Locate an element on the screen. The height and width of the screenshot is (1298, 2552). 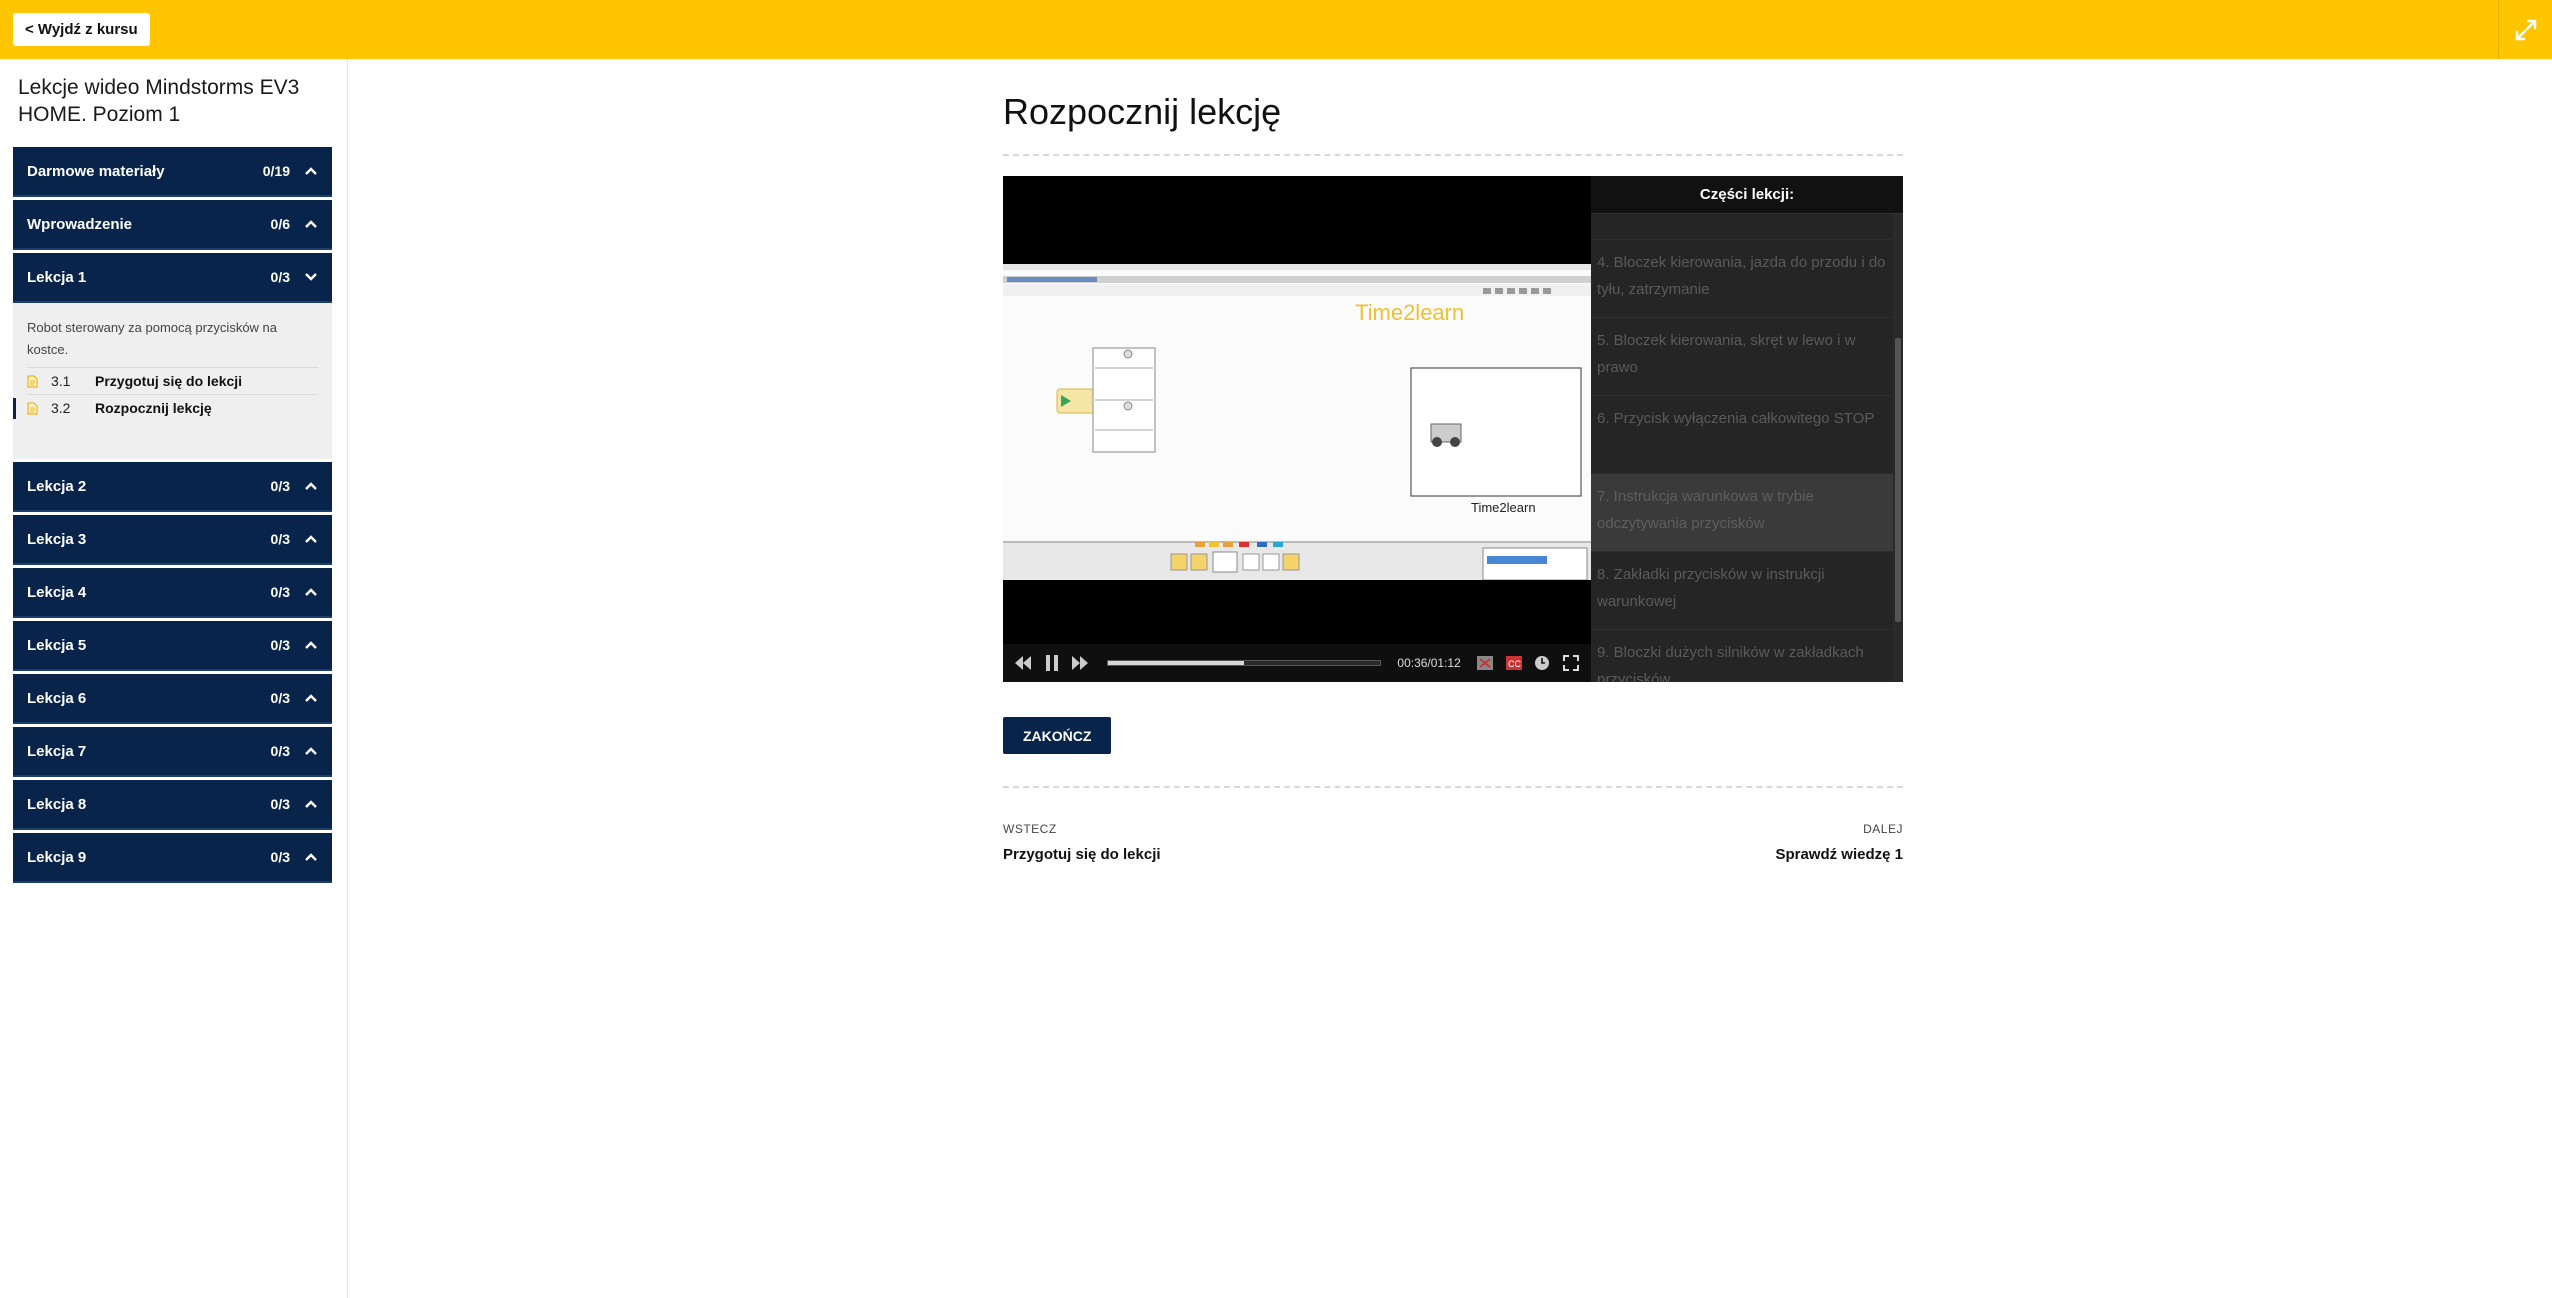
captions-button: CC is located at coordinates (1513, 663).